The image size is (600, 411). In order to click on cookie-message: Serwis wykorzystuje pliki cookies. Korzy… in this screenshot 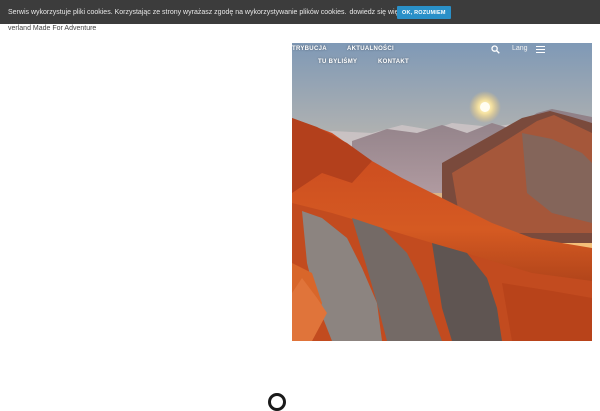, I will do `click(177, 12)`.